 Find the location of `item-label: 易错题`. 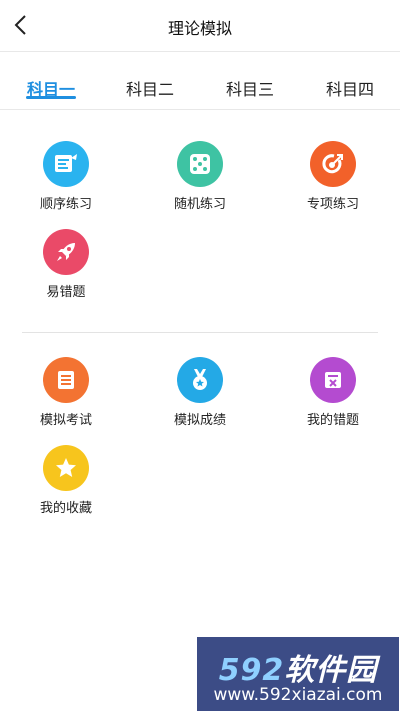

item-label: 易错题 is located at coordinates (66, 292).